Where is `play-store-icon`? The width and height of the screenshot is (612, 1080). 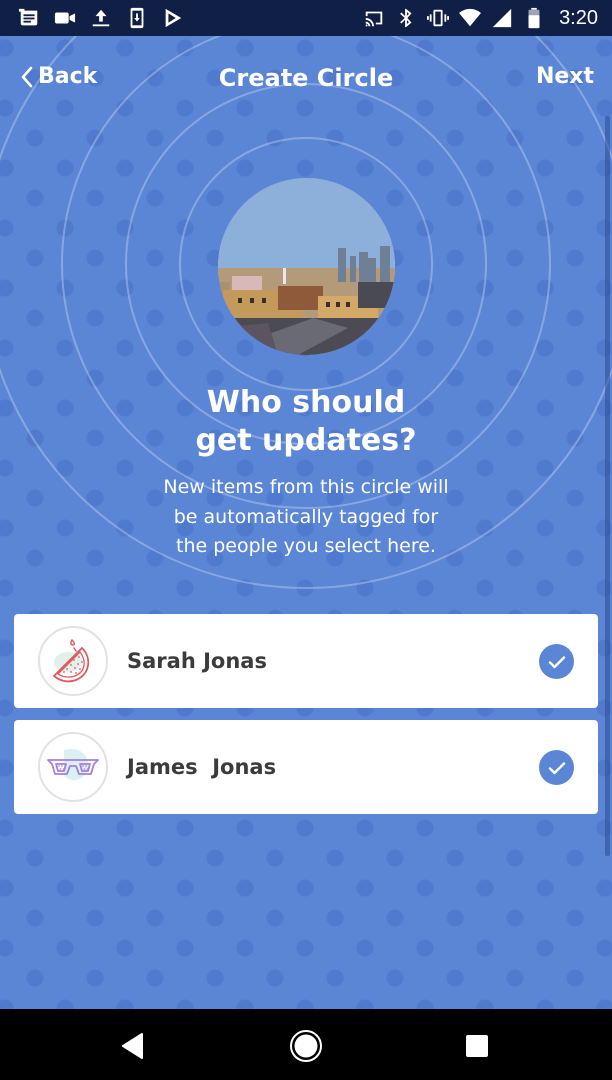
play-store-icon is located at coordinates (173, 18).